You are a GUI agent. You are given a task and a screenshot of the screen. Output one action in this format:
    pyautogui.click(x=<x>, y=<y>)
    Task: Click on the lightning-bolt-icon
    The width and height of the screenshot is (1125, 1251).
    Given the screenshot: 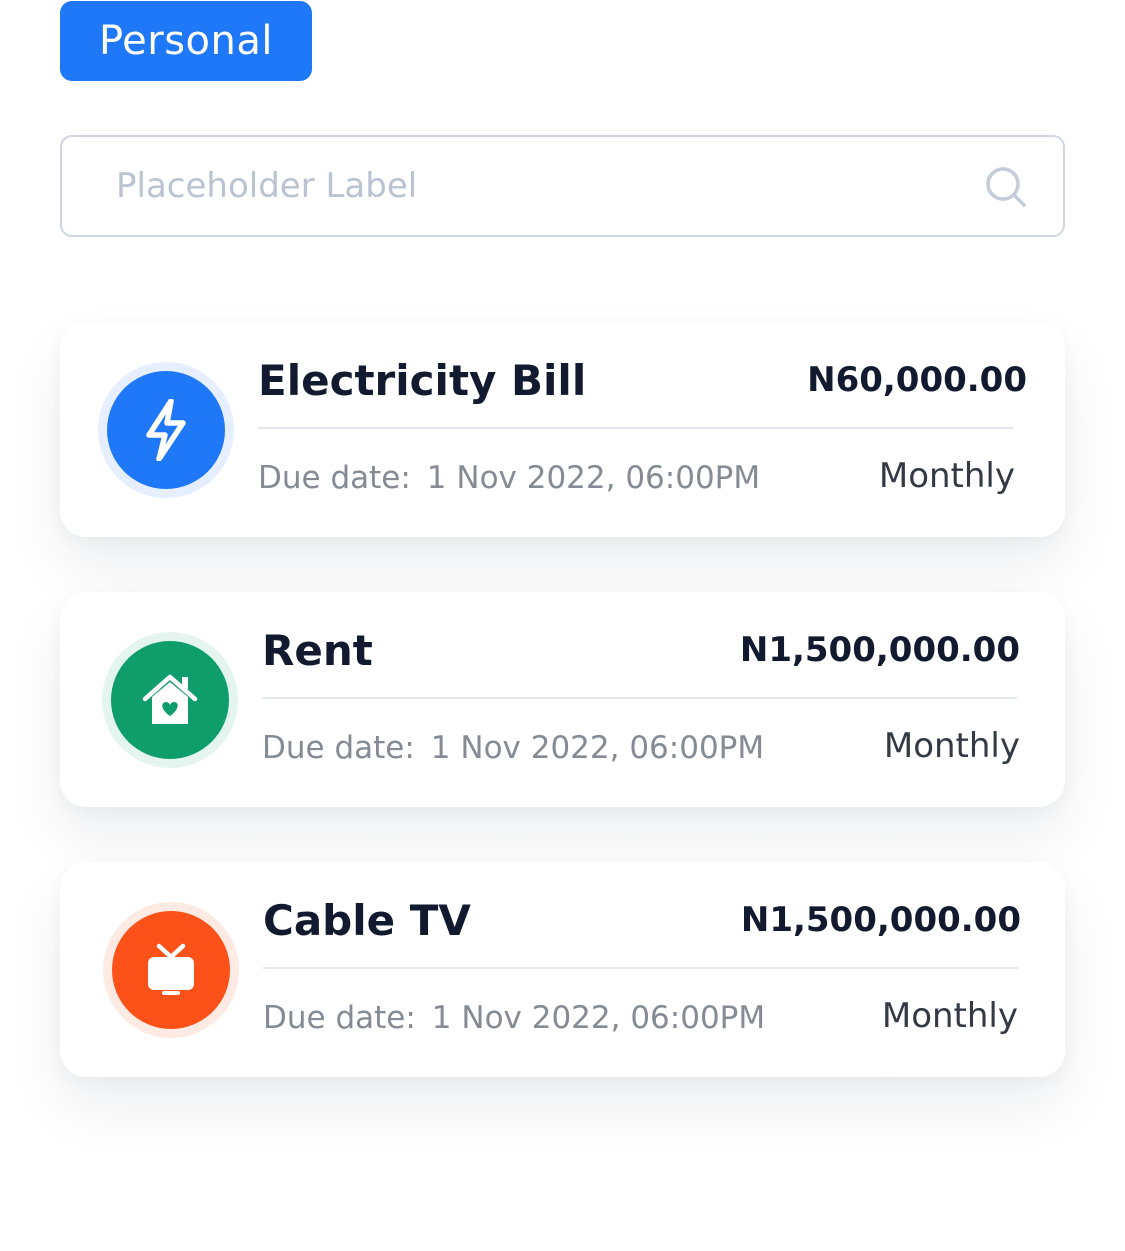 What is the action you would take?
    pyautogui.click(x=166, y=430)
    